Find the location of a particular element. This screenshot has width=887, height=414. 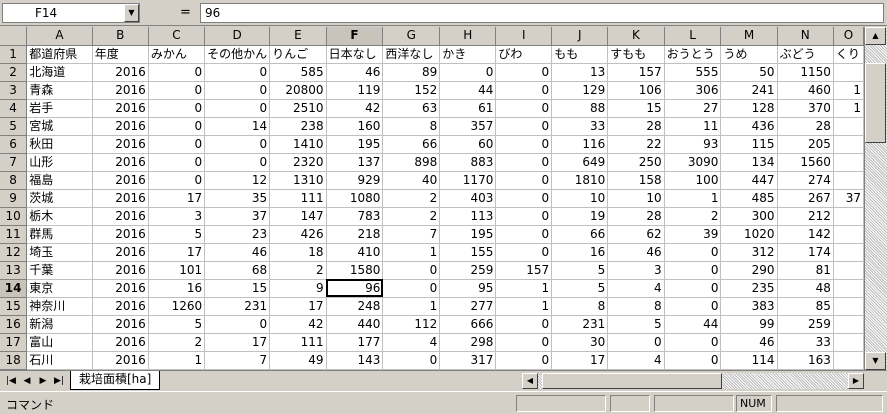

cell: 157 is located at coordinates (524, 270).